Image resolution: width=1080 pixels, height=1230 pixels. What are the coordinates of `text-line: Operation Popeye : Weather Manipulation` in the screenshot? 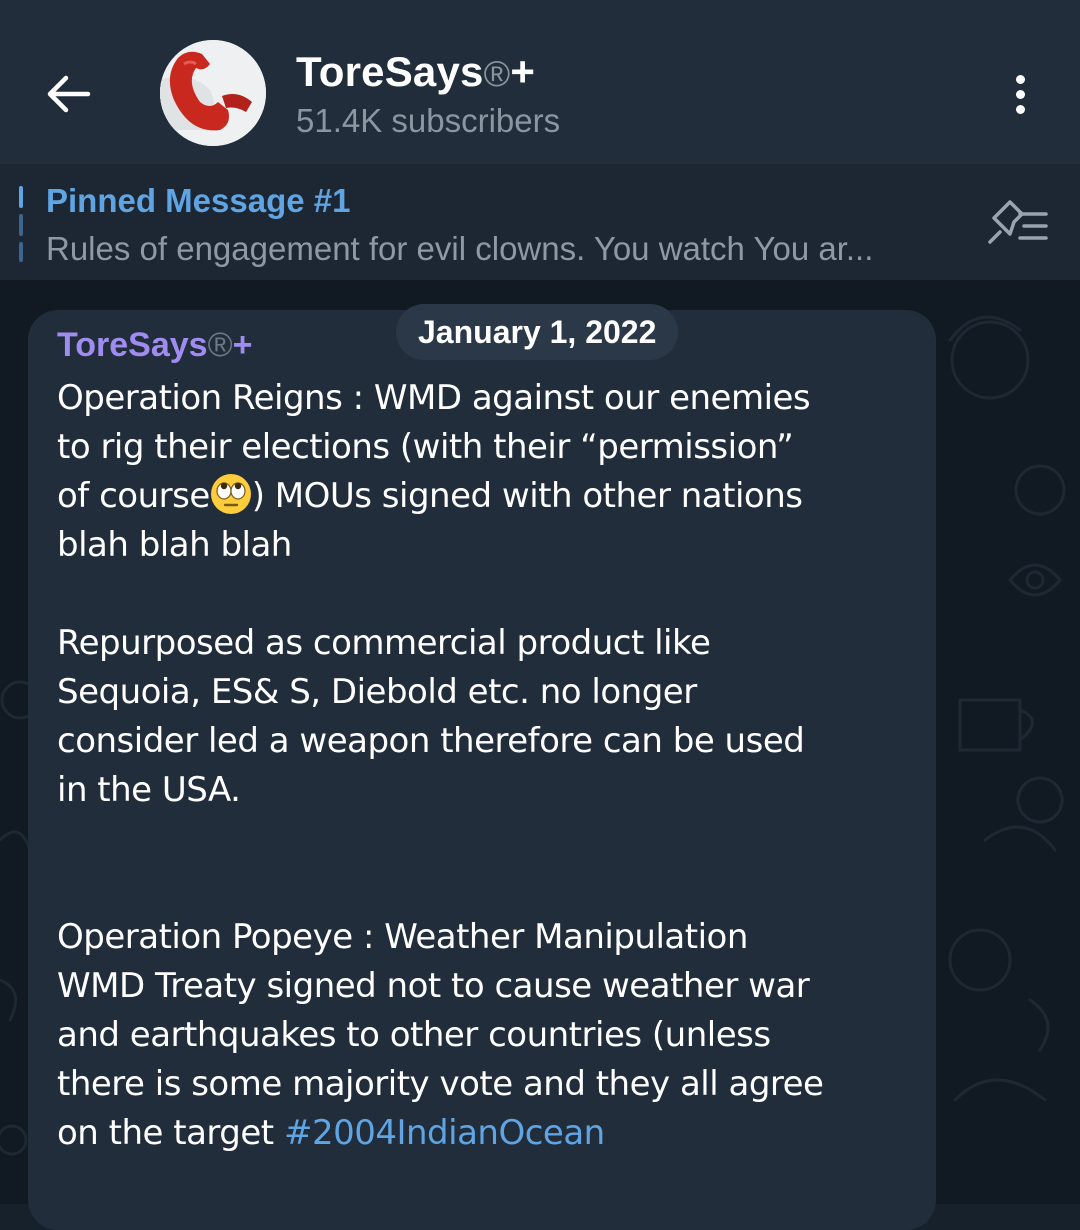 It's located at (402, 937).